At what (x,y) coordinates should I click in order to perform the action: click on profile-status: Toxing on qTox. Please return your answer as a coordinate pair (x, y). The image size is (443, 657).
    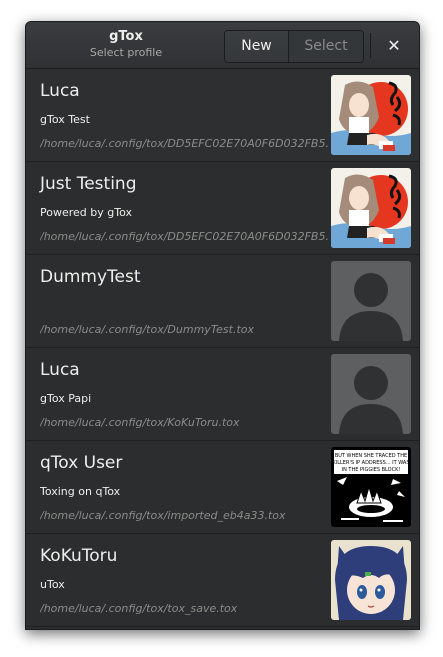
    Looking at the image, I should click on (80, 491).